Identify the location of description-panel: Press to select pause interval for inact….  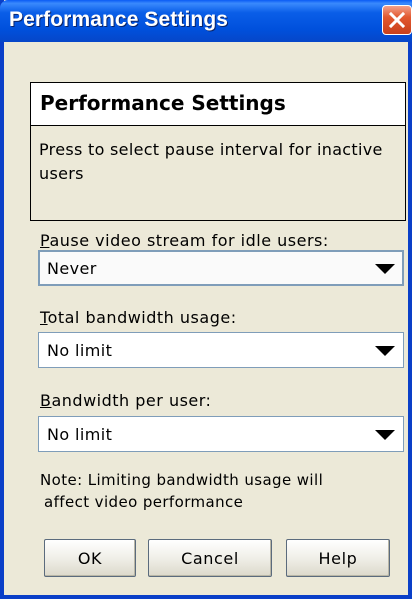
(218, 173).